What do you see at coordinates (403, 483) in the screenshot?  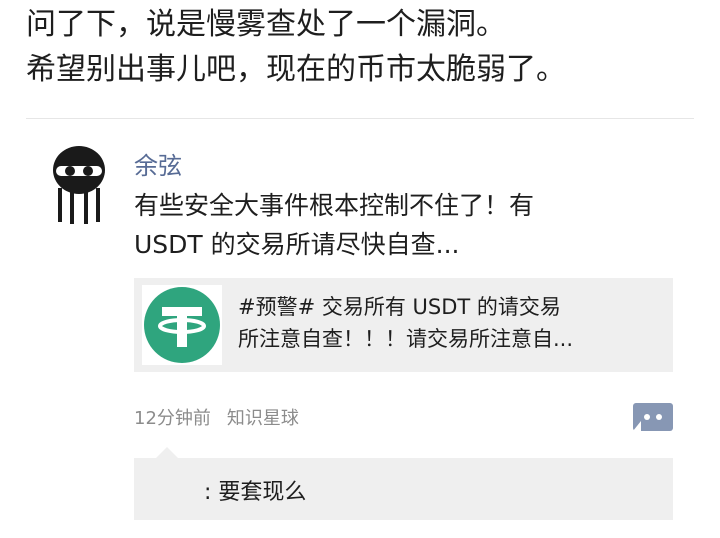 I see `comment-area: : 要套现么` at bounding box center [403, 483].